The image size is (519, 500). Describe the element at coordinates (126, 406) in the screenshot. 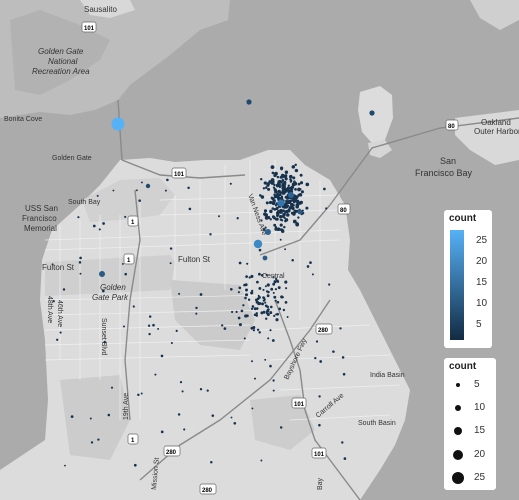

I see `label-19th-ave: 19th Ave` at that location.